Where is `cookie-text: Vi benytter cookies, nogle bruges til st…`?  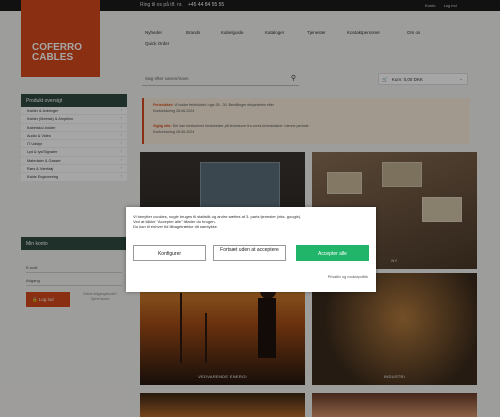 cookie-text: Vi benytter cookies, nogle bruges til st… is located at coordinates (251, 221).